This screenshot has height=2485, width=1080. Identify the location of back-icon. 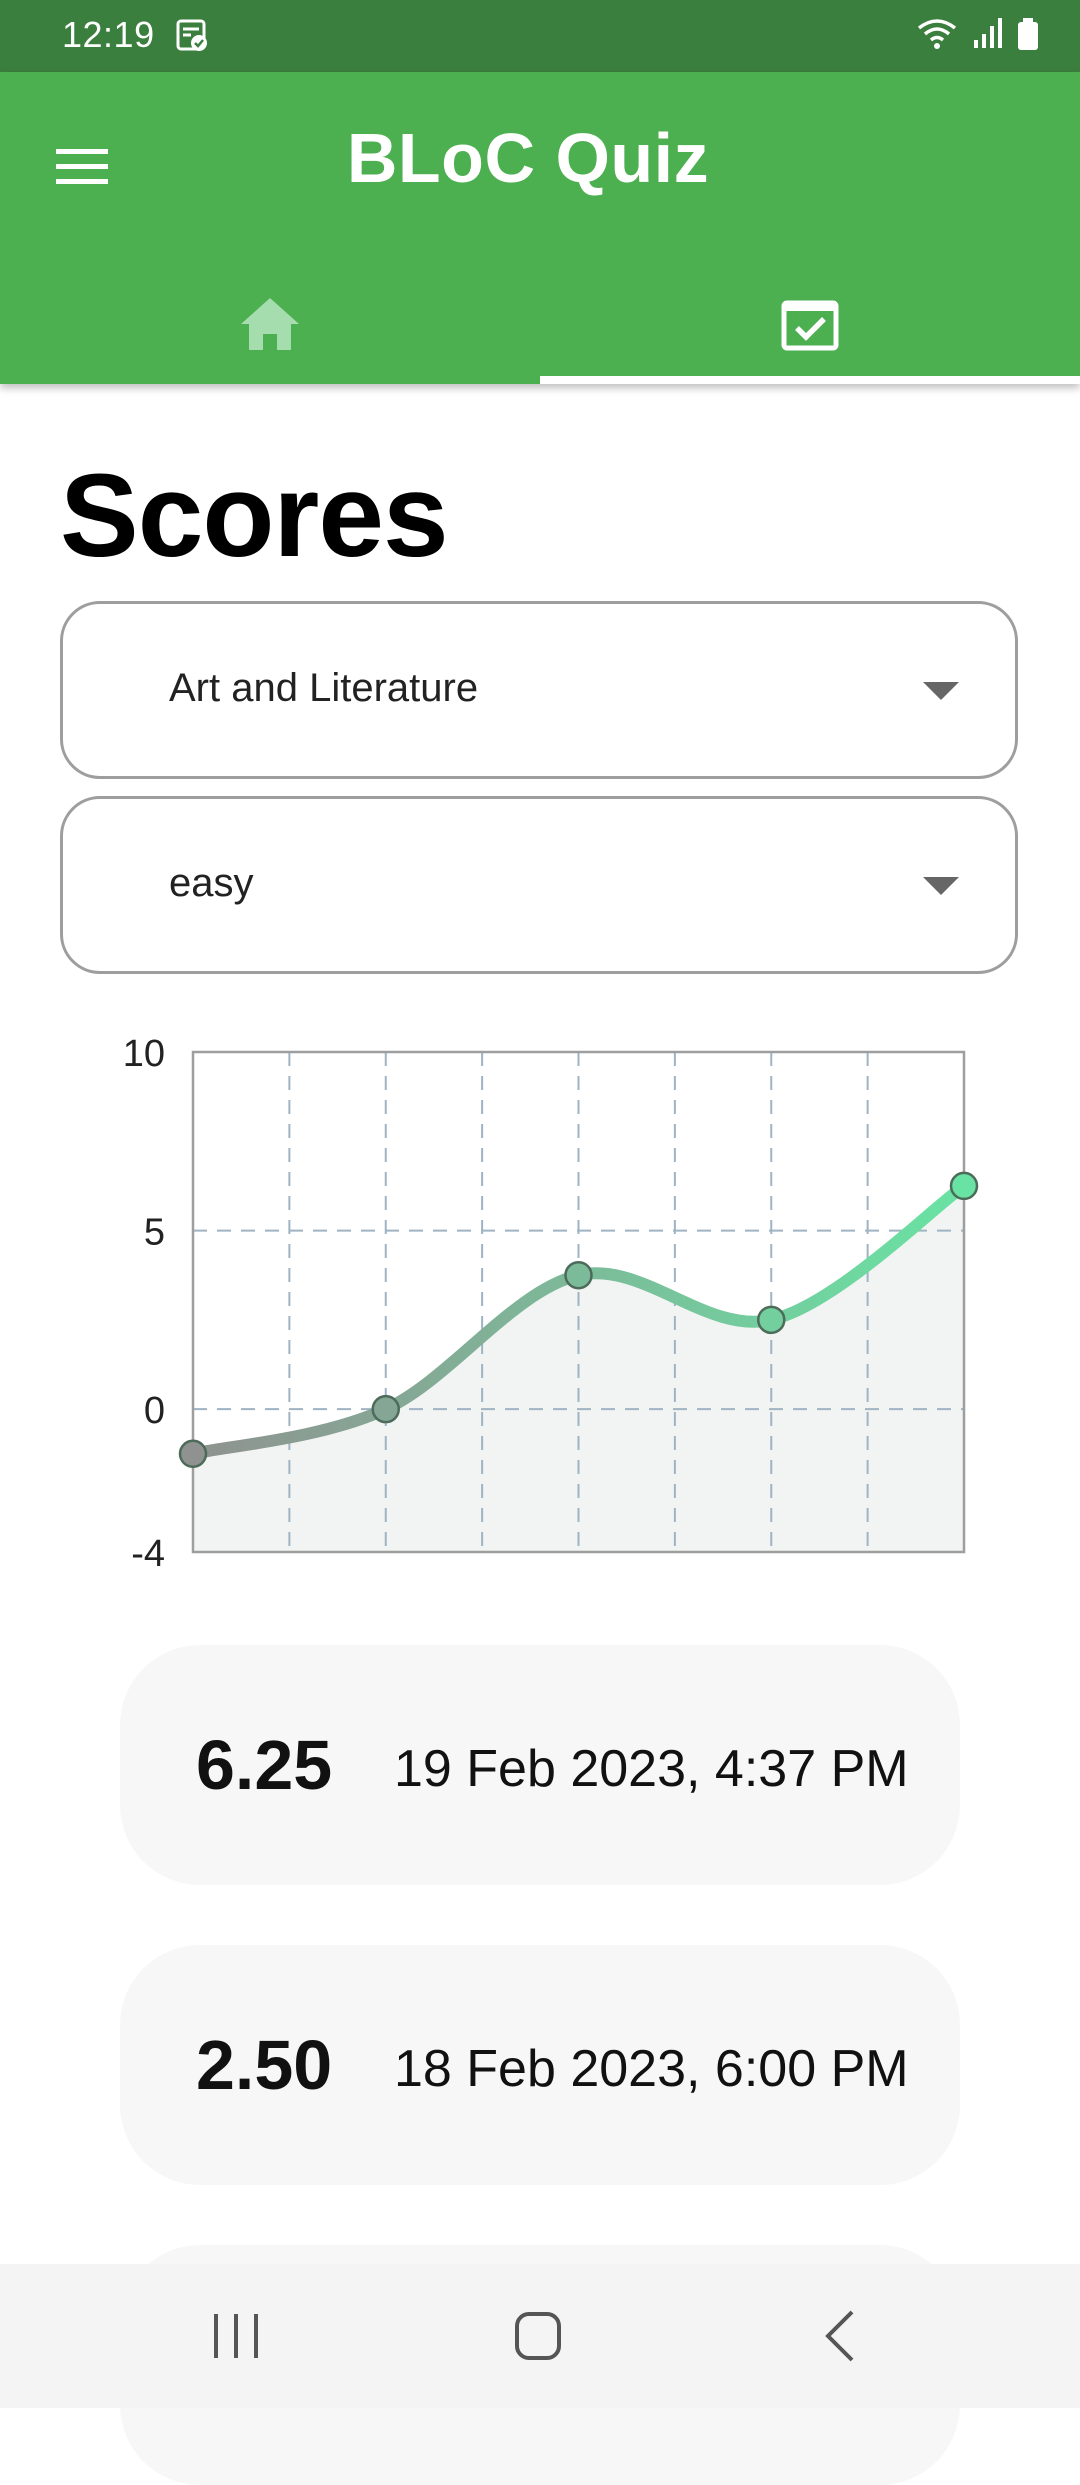
(839, 2336).